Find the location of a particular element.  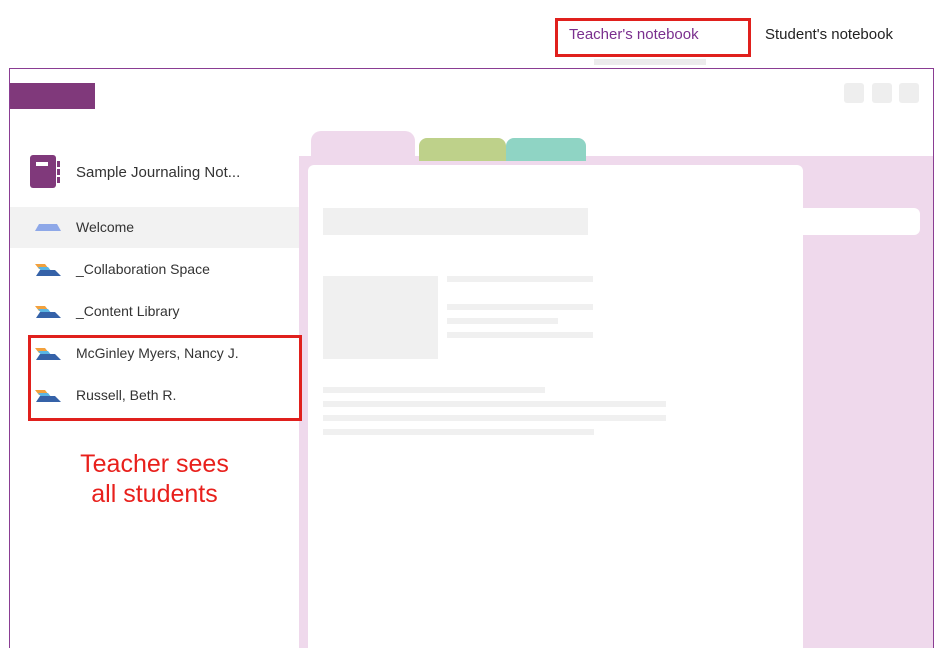

section-item-collaboration-space: _Collaboration Space is located at coordinates (154, 269).